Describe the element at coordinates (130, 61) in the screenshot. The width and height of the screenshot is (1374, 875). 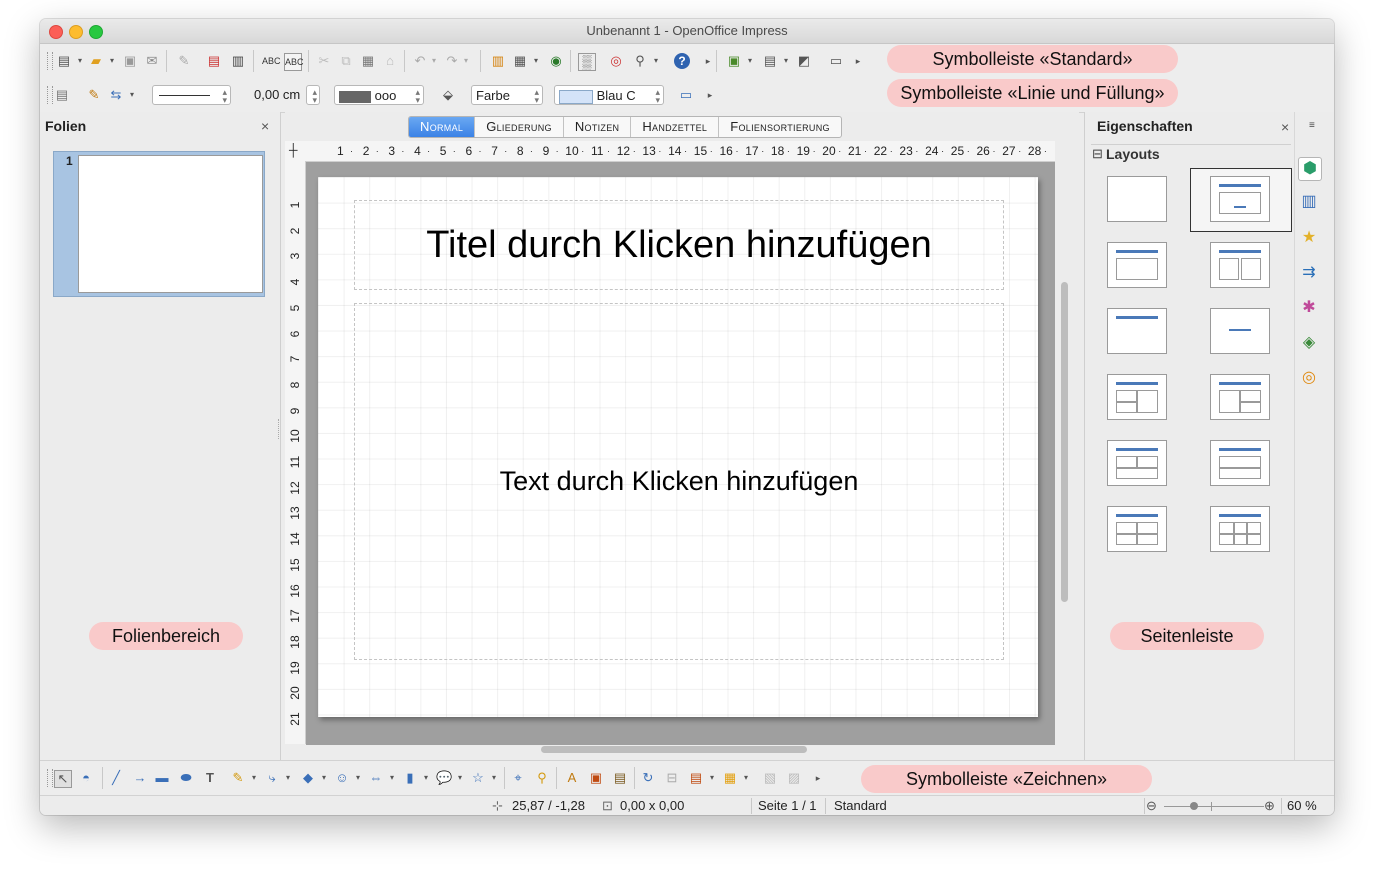
I see `save-icon: ▣` at that location.